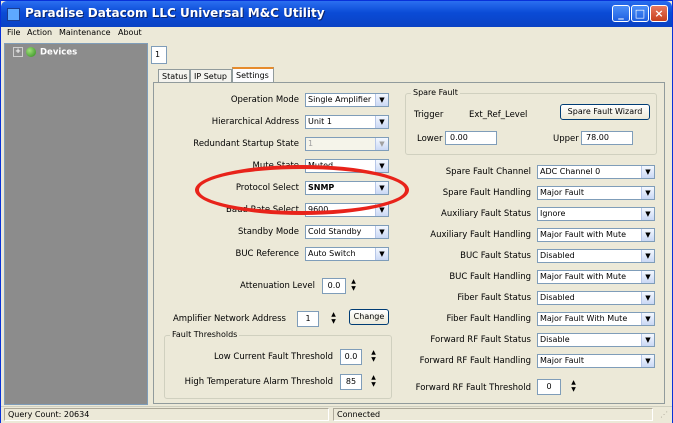 This screenshot has height=423, width=673. I want to click on minimize-button: _, so click(621, 13).